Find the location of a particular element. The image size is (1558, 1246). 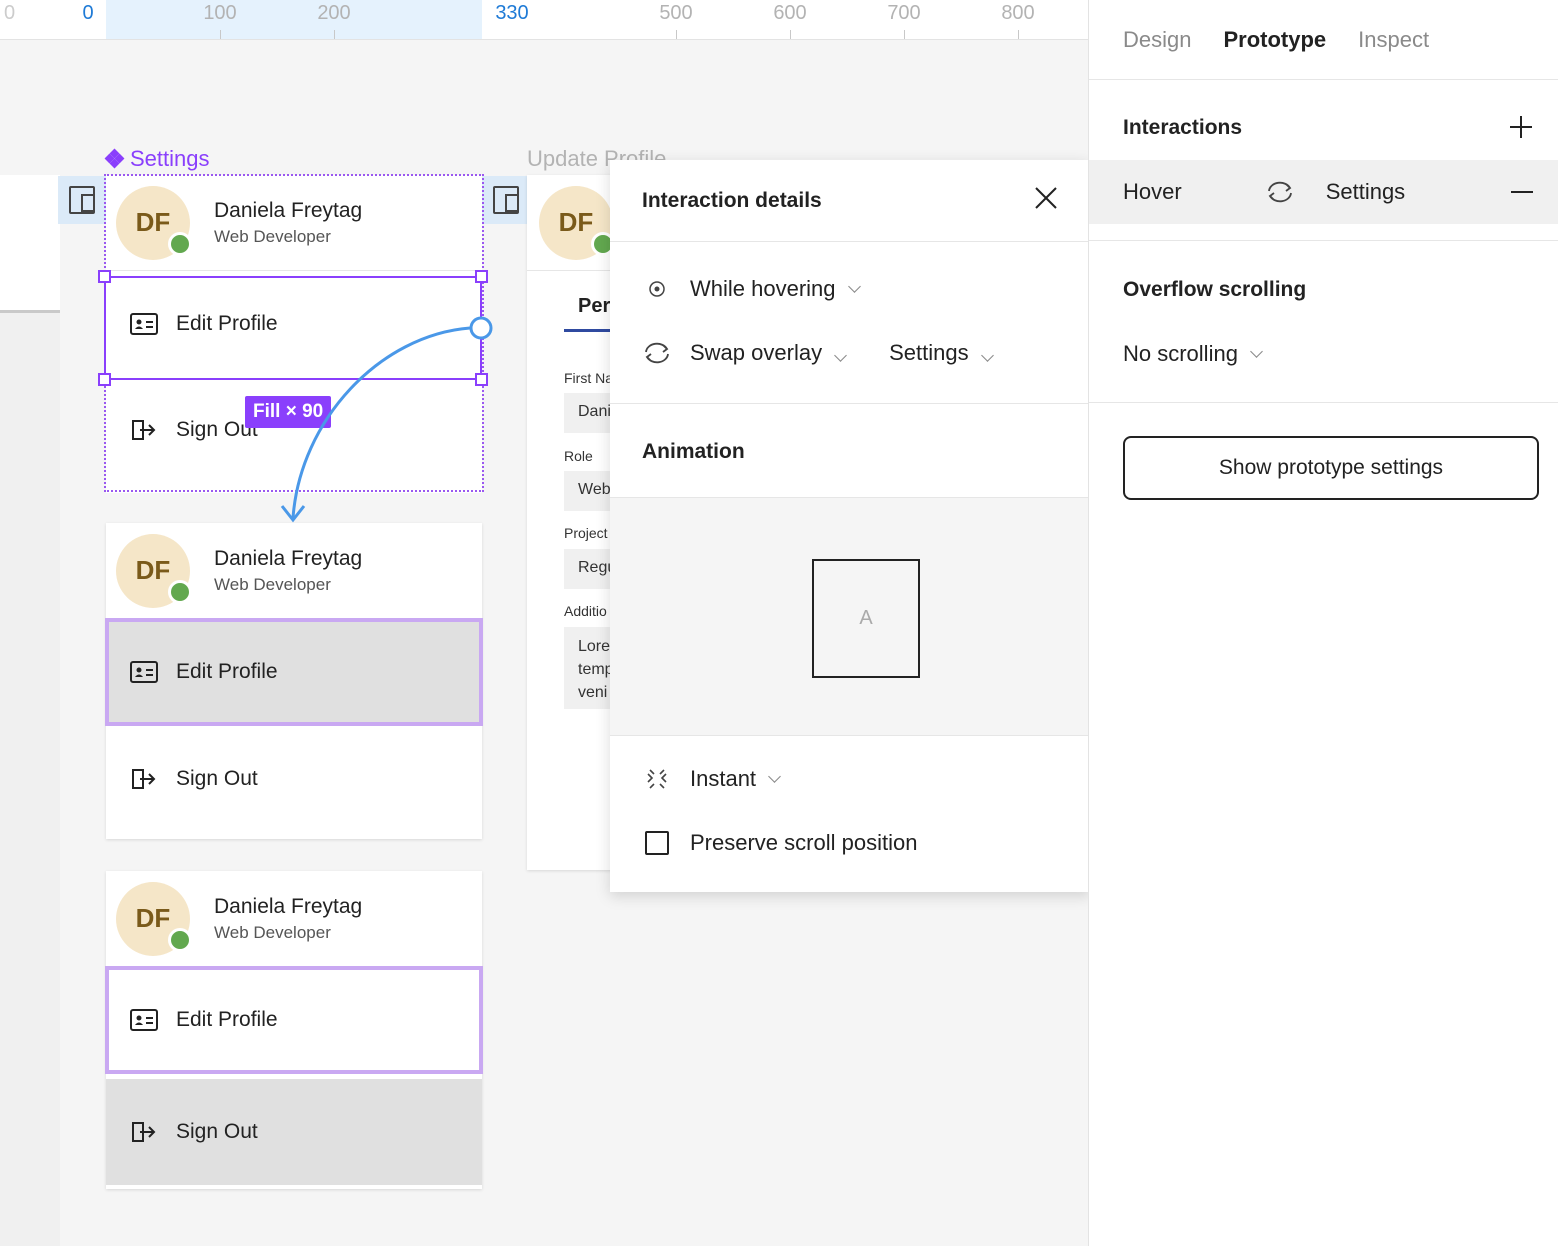

tab-inspect: Inspect is located at coordinates (1393, 40).